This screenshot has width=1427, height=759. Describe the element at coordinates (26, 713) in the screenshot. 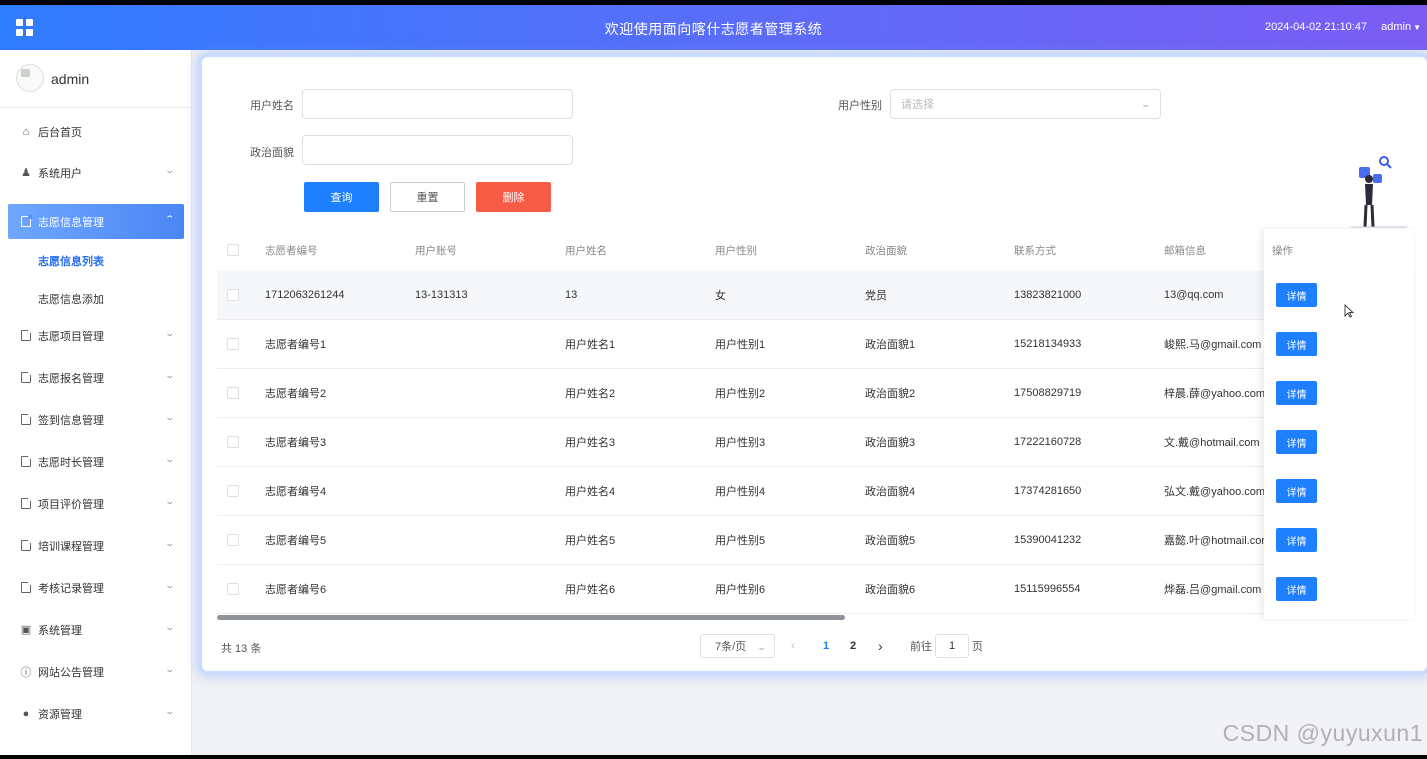

I see `location-icon: ●` at that location.